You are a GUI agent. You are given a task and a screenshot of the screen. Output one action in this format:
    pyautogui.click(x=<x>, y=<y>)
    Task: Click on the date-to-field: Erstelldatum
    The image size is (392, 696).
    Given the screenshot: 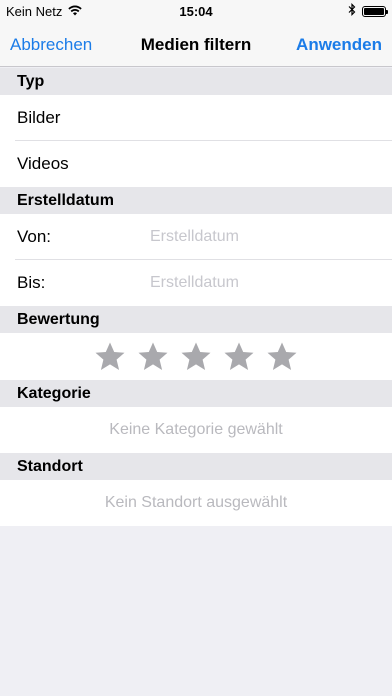 What is the action you would take?
    pyautogui.click(x=194, y=283)
    